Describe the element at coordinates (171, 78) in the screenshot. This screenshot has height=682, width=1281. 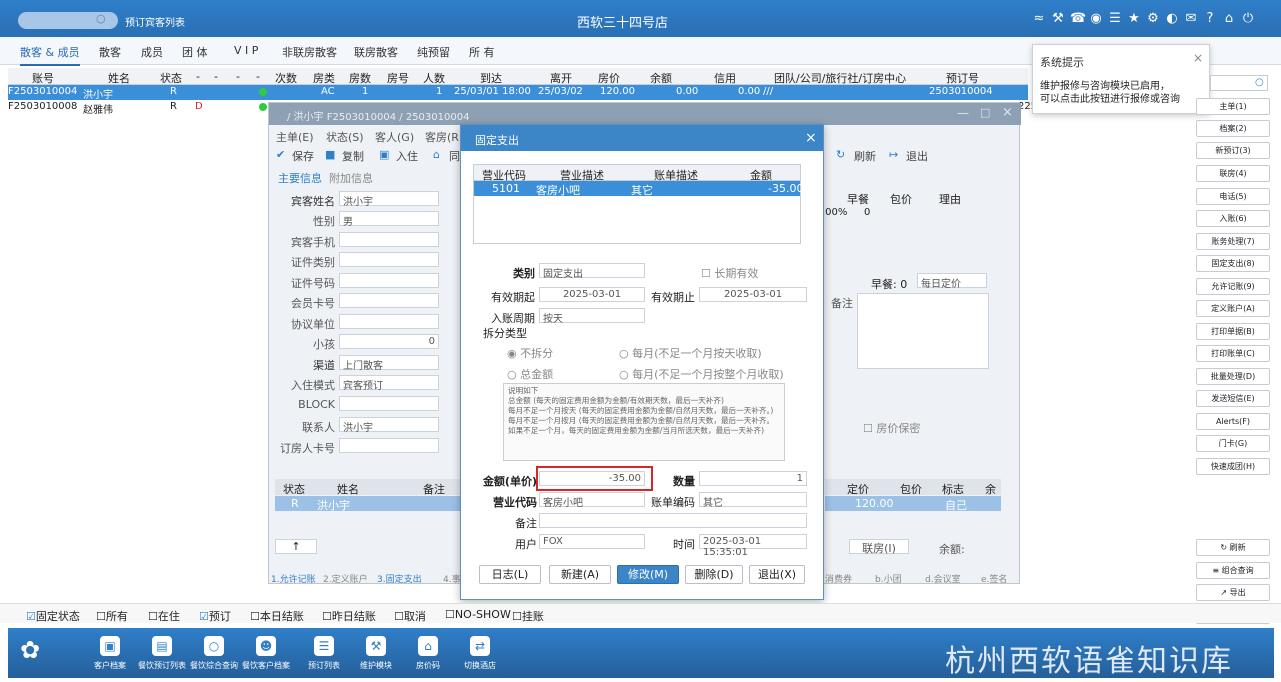
I see `col-header: 状态` at that location.